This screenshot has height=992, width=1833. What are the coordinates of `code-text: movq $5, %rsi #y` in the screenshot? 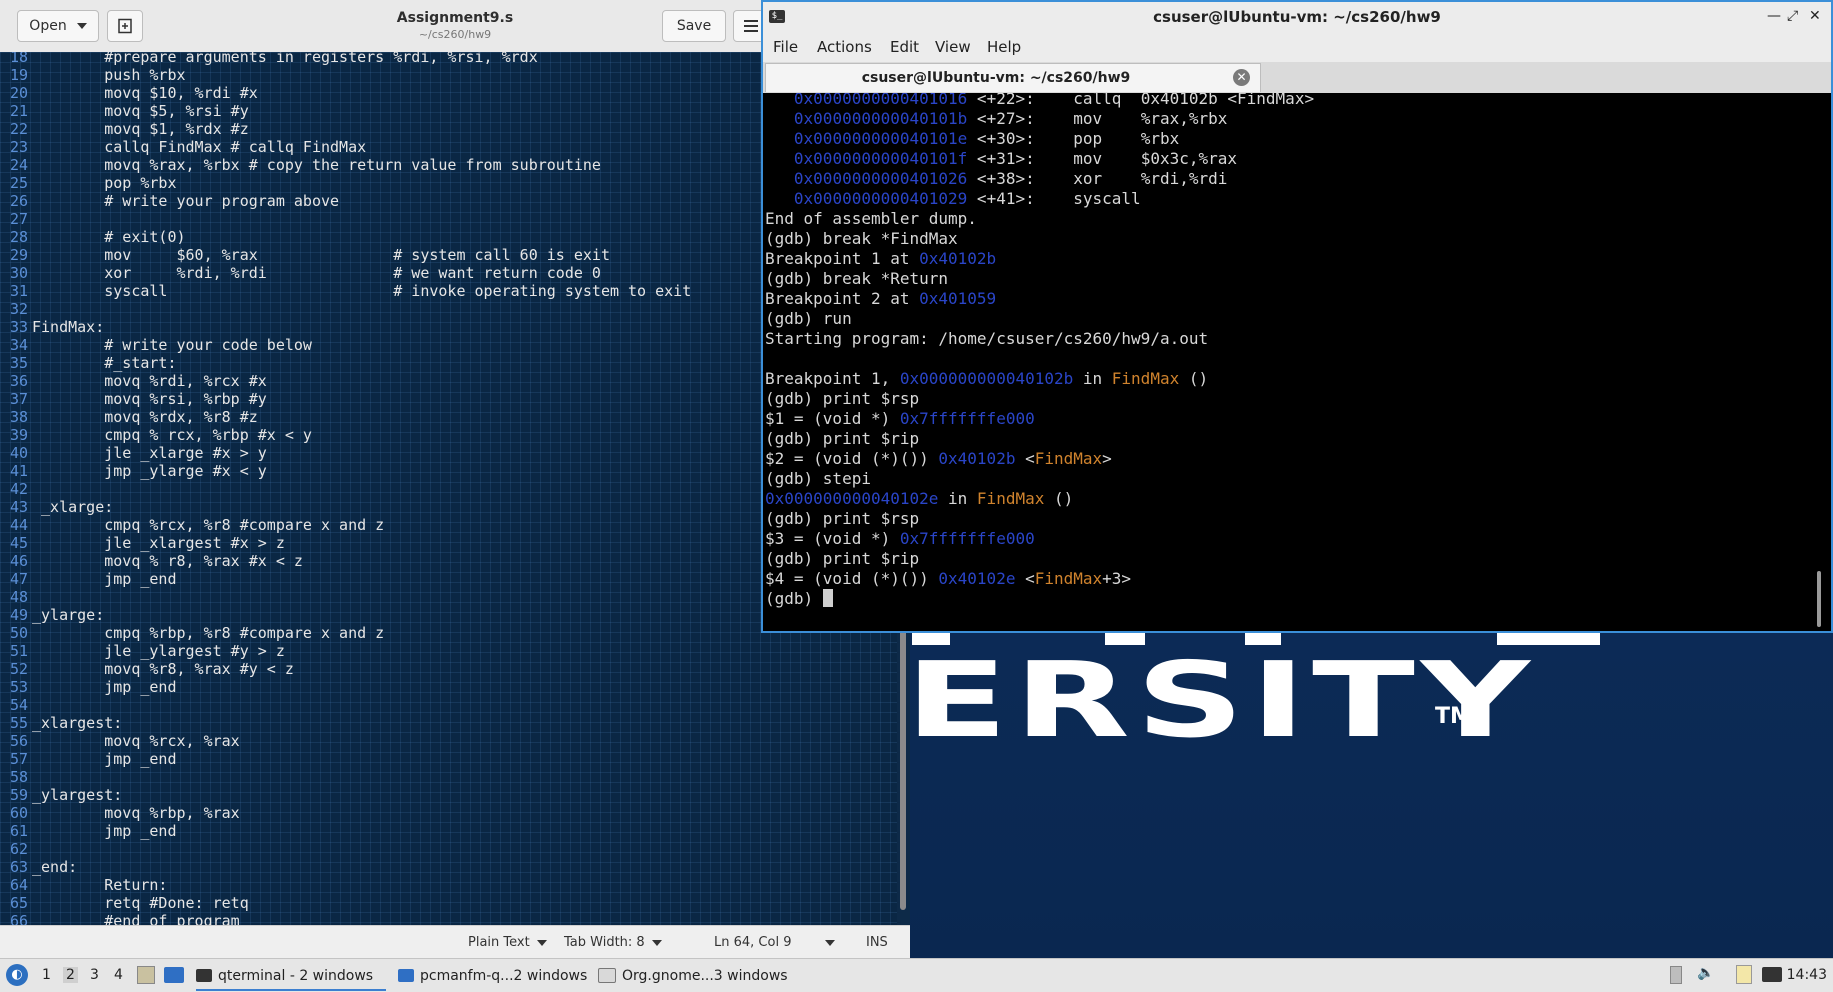 It's located at (140, 111).